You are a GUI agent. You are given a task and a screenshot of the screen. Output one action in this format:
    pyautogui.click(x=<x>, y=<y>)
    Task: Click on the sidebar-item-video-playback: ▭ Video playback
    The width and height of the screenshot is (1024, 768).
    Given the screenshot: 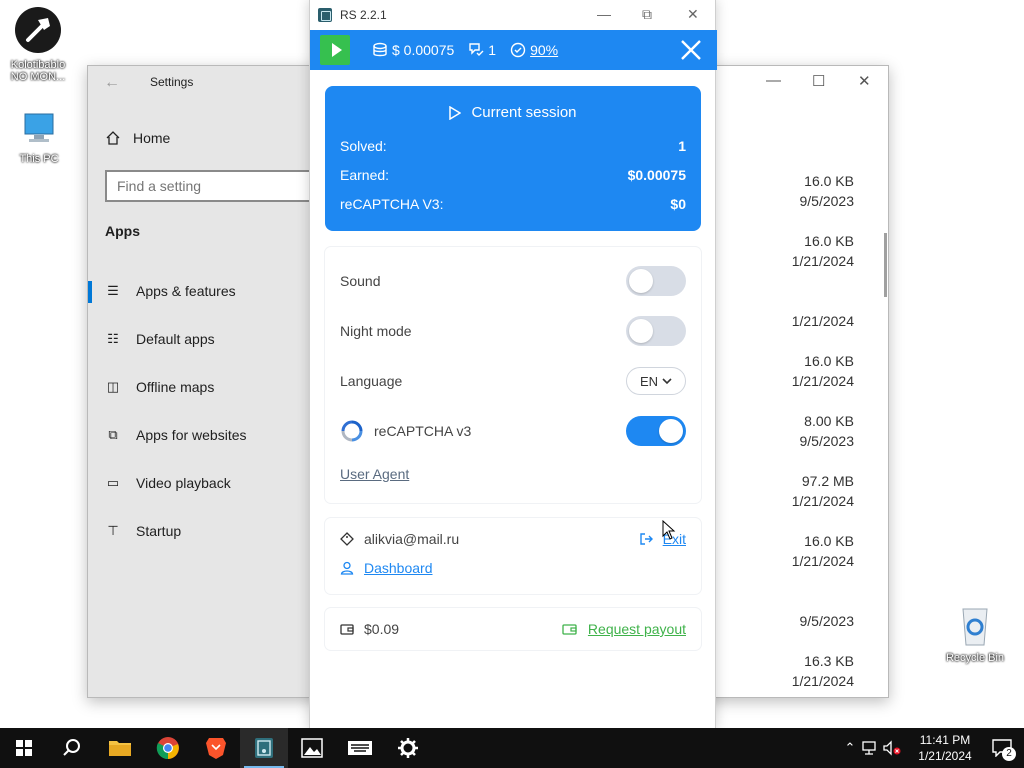 What is the action you would take?
    pyautogui.click(x=199, y=483)
    